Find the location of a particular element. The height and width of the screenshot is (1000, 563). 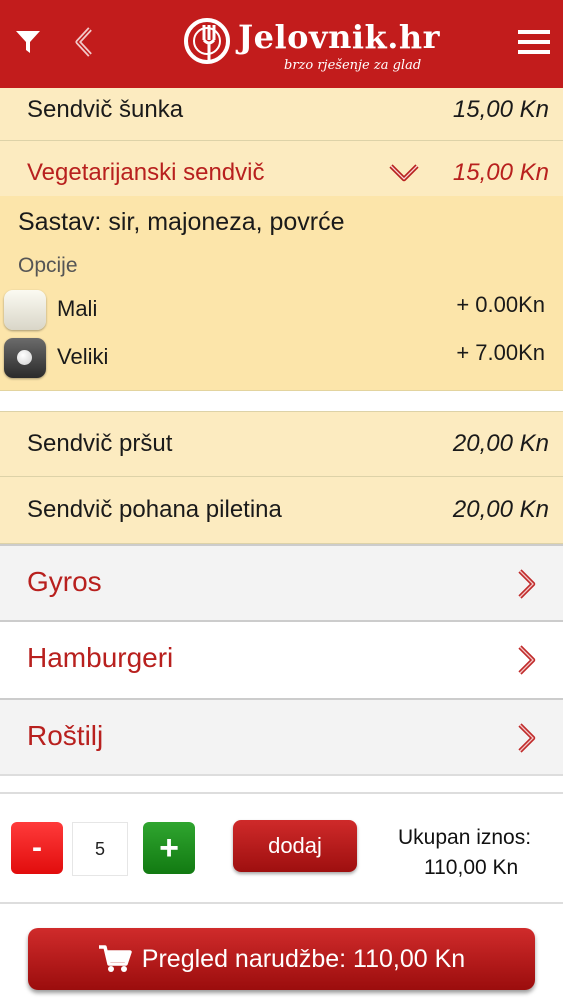

category-label: Gyros is located at coordinates (64, 581).